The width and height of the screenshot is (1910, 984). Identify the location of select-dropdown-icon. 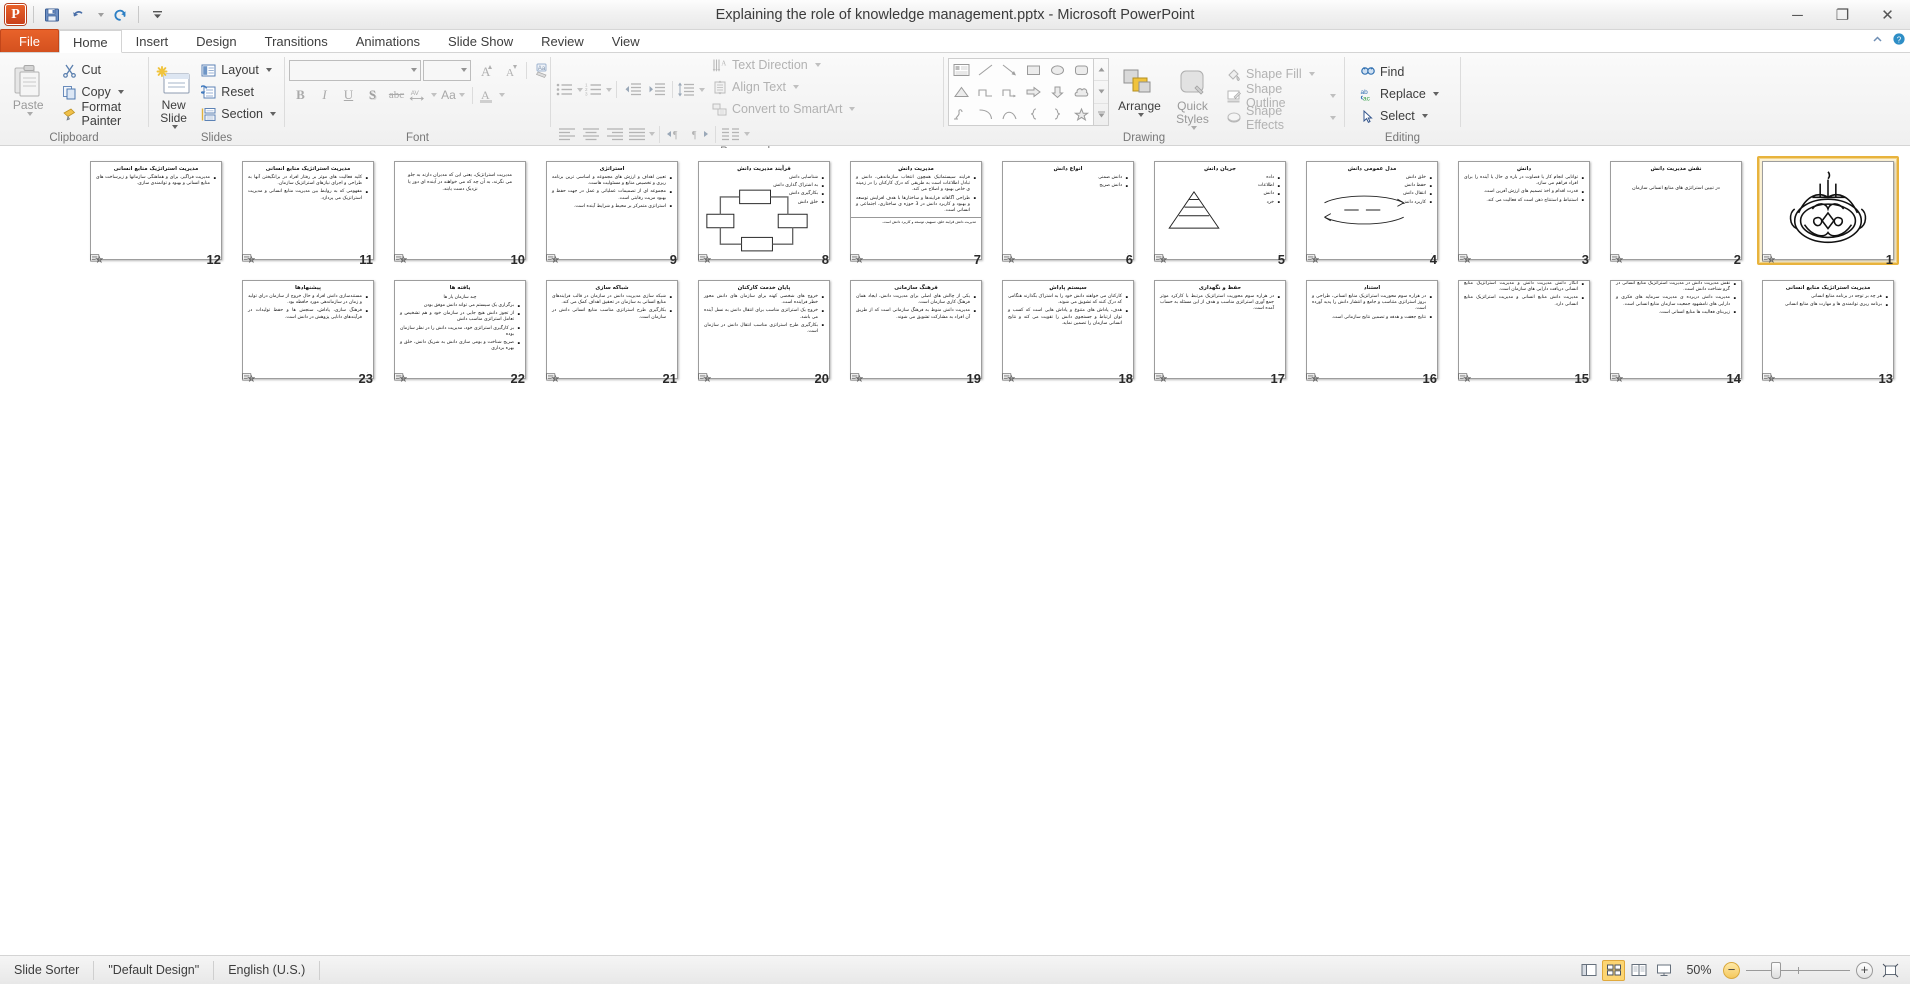
(1424, 116).